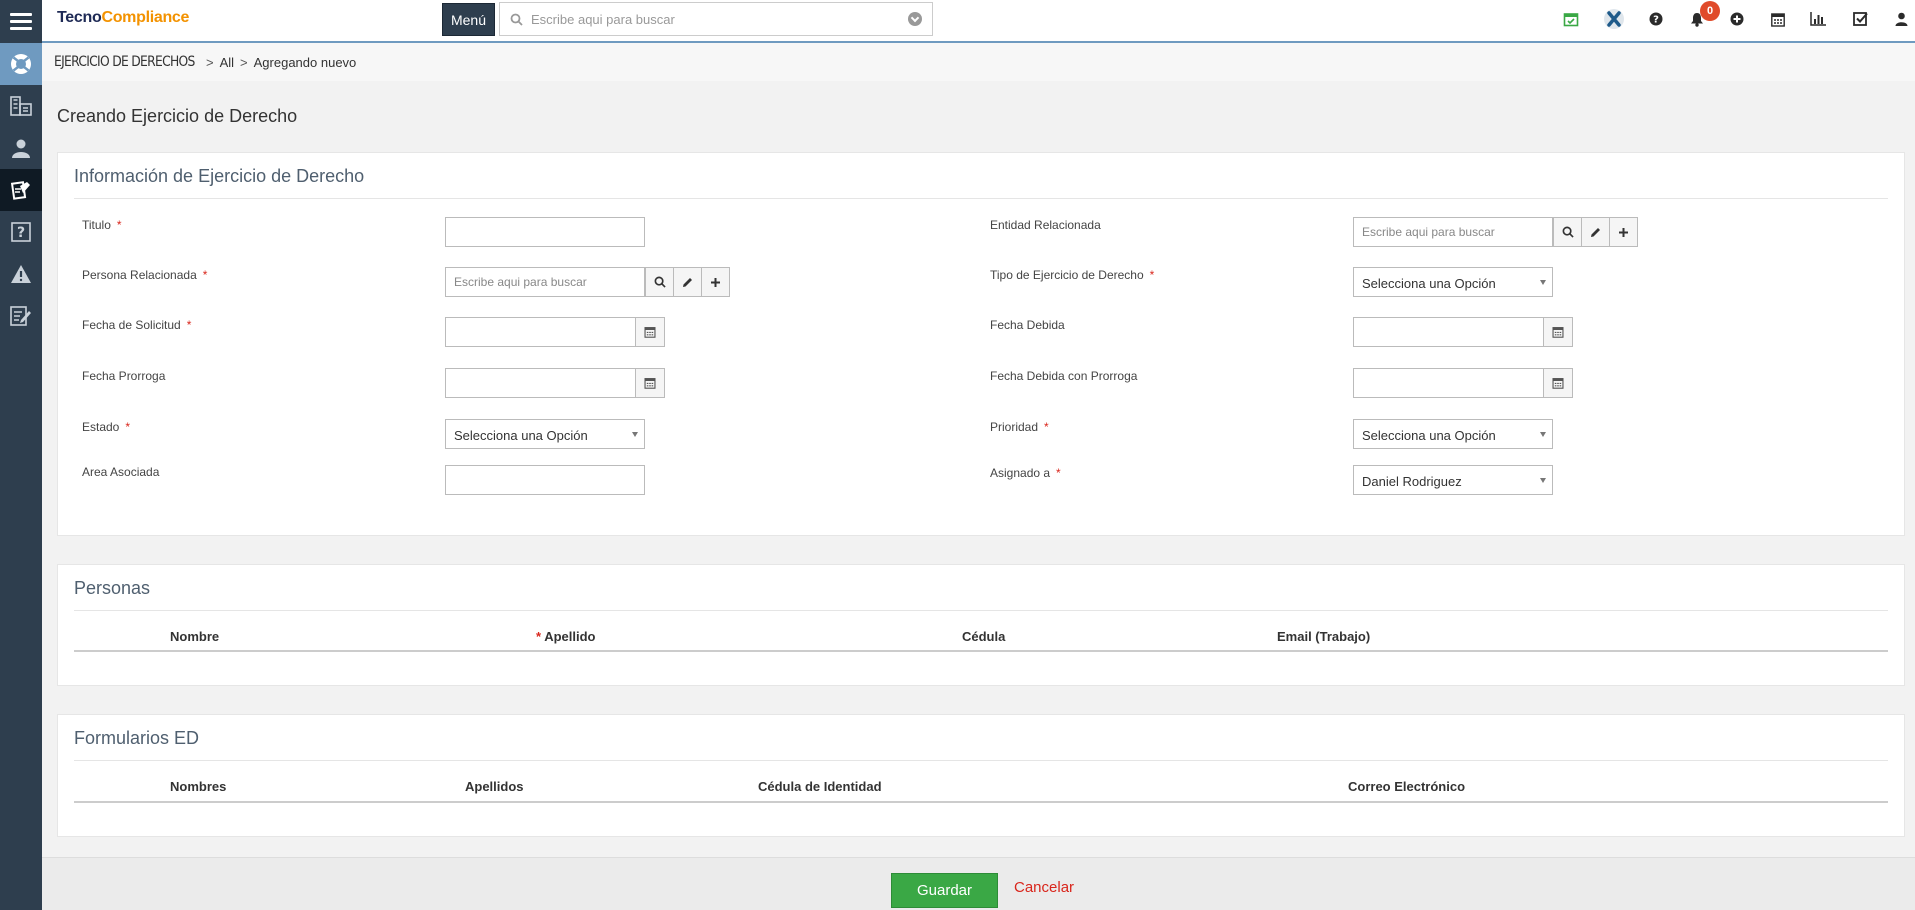  What do you see at coordinates (555, 383) in the screenshot?
I see `fecha-prorroga-input` at bounding box center [555, 383].